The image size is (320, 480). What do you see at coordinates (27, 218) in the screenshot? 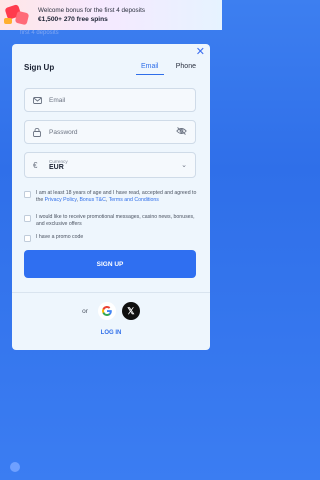
I see `promo-messages-checkbox` at bounding box center [27, 218].